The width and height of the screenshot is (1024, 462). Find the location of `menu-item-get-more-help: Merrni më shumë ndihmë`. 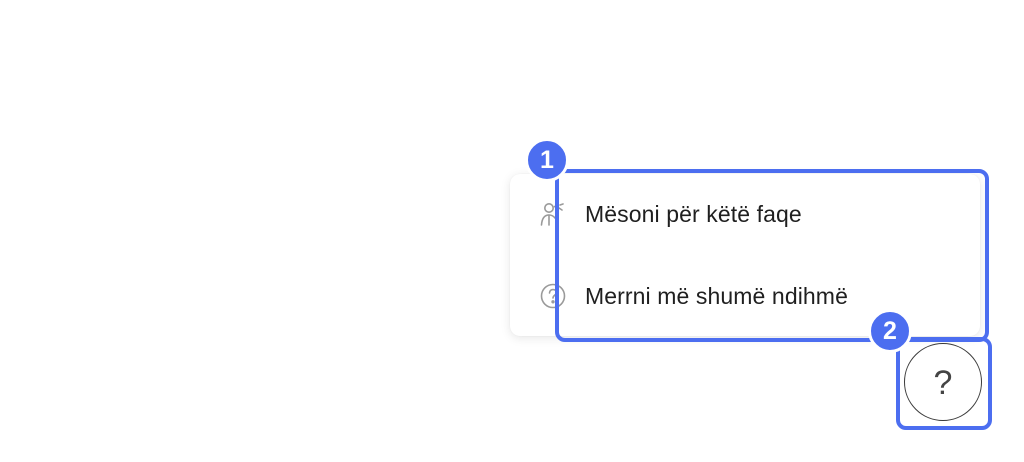

menu-item-get-more-help: Merrni më shumë ndihmë is located at coordinates (745, 296).